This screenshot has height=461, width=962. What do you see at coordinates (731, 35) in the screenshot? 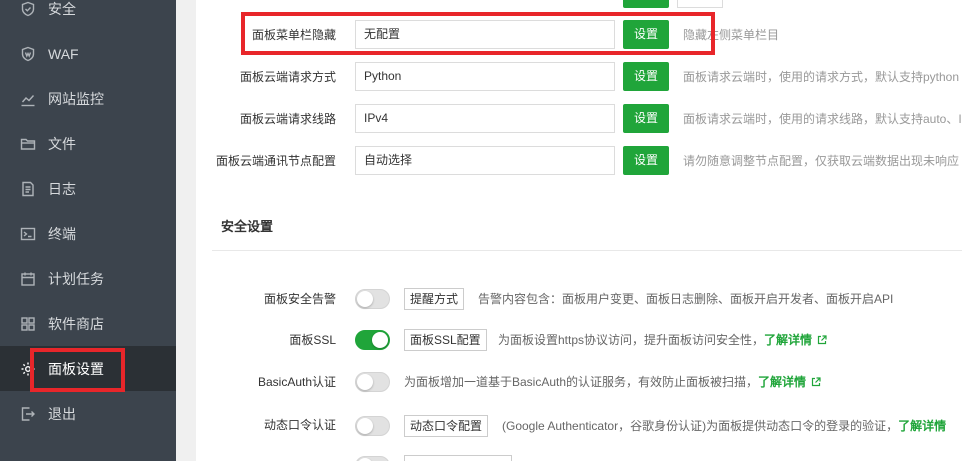
I see `setting-hint: 隐藏左侧菜单栏目` at bounding box center [731, 35].